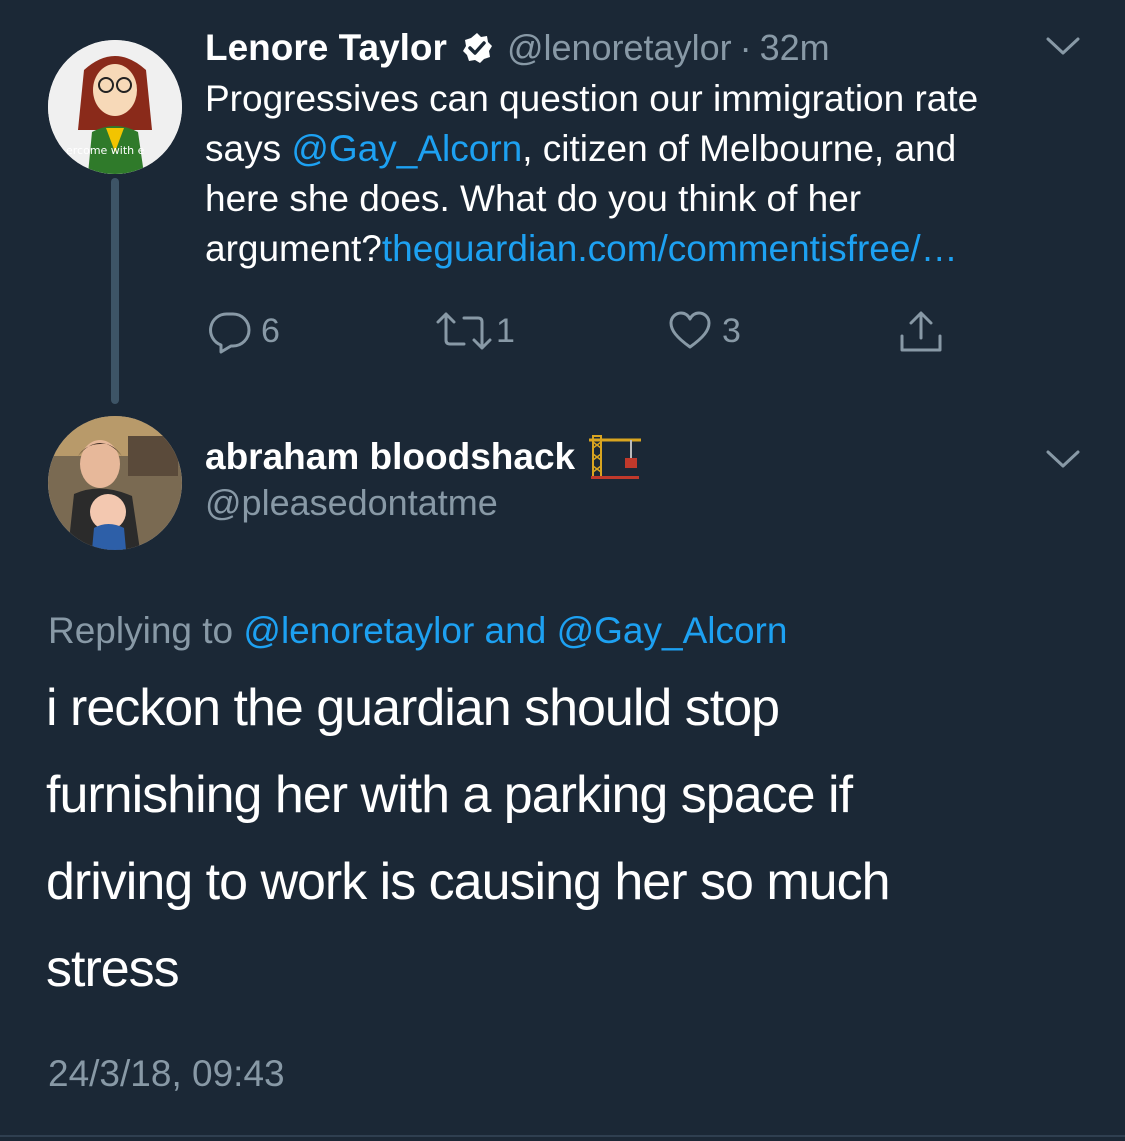  I want to click on author-name: Lenore Taylor, so click(326, 48).